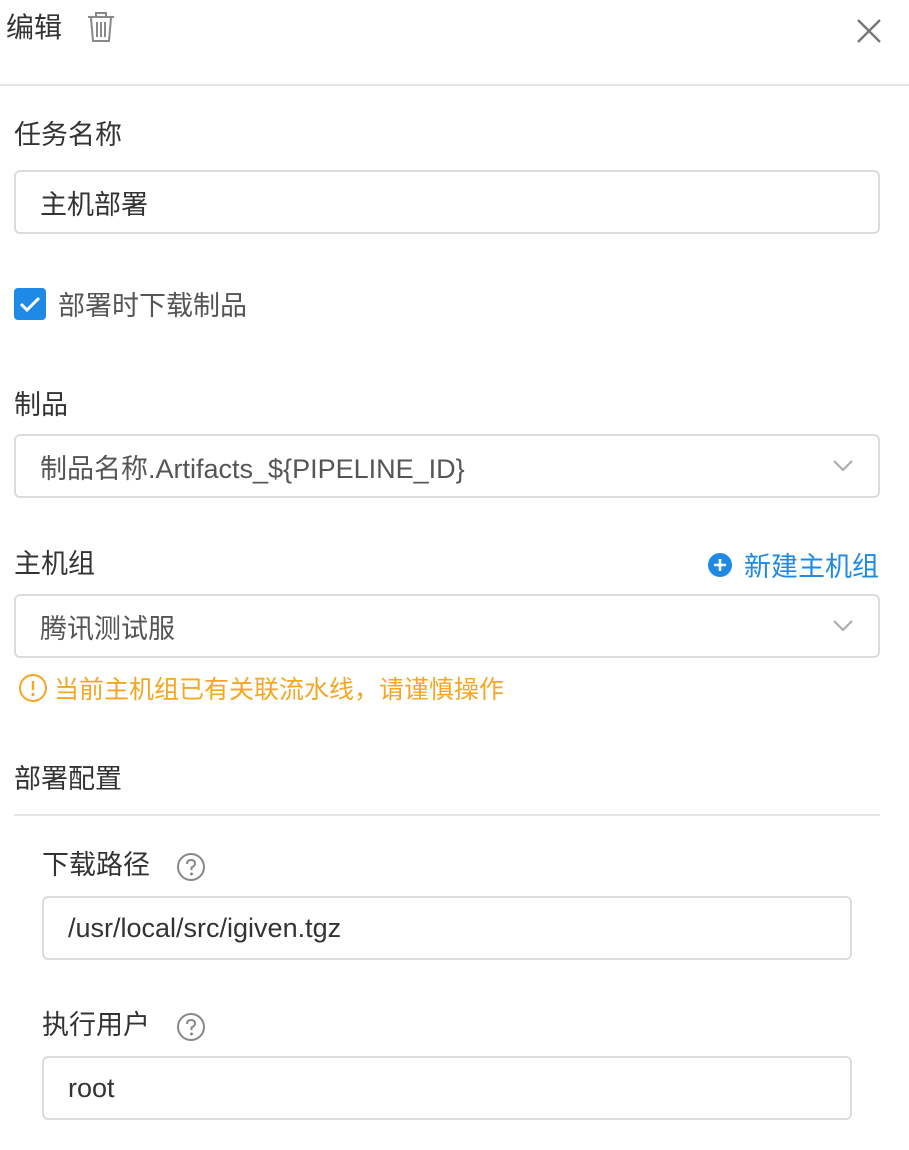 The width and height of the screenshot is (909, 1150). I want to click on deploy-config-title: 部署配置, so click(68, 779).